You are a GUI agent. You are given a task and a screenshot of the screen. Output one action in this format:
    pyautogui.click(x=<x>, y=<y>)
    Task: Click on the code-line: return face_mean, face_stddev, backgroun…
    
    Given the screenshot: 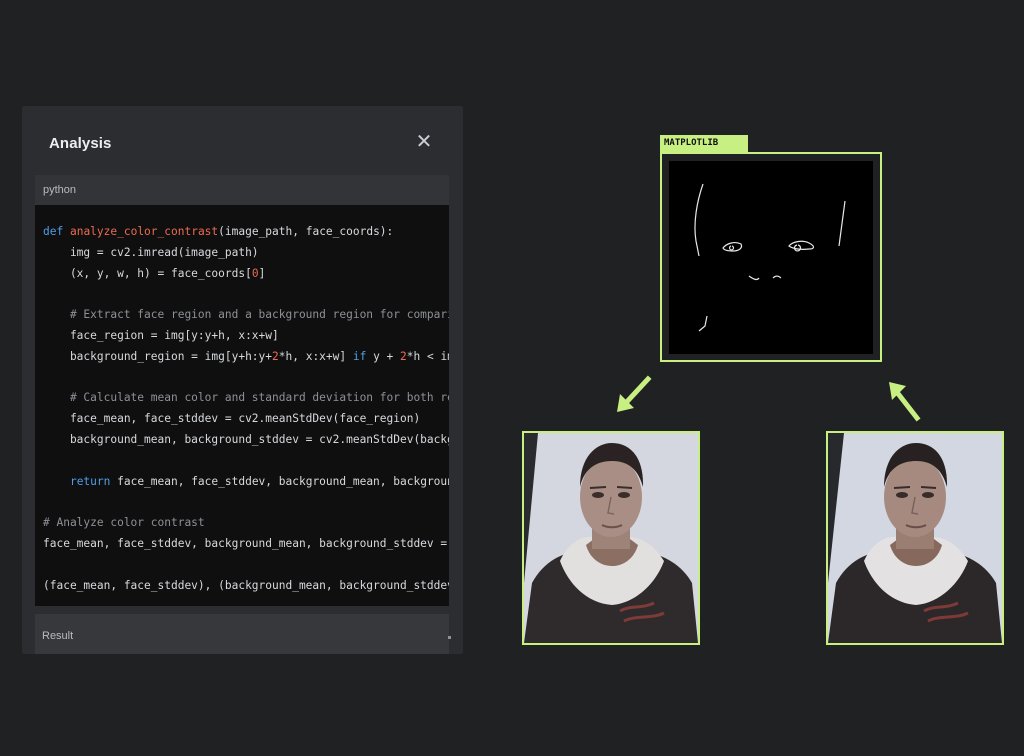 What is the action you would take?
    pyautogui.click(x=259, y=481)
    